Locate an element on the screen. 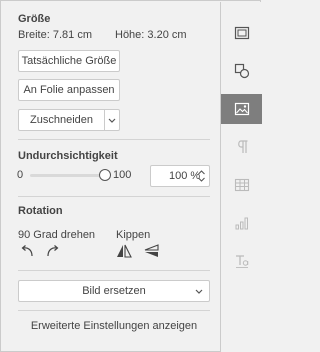  replace-image-dropdown: Bild ersetzen is located at coordinates (114, 291).